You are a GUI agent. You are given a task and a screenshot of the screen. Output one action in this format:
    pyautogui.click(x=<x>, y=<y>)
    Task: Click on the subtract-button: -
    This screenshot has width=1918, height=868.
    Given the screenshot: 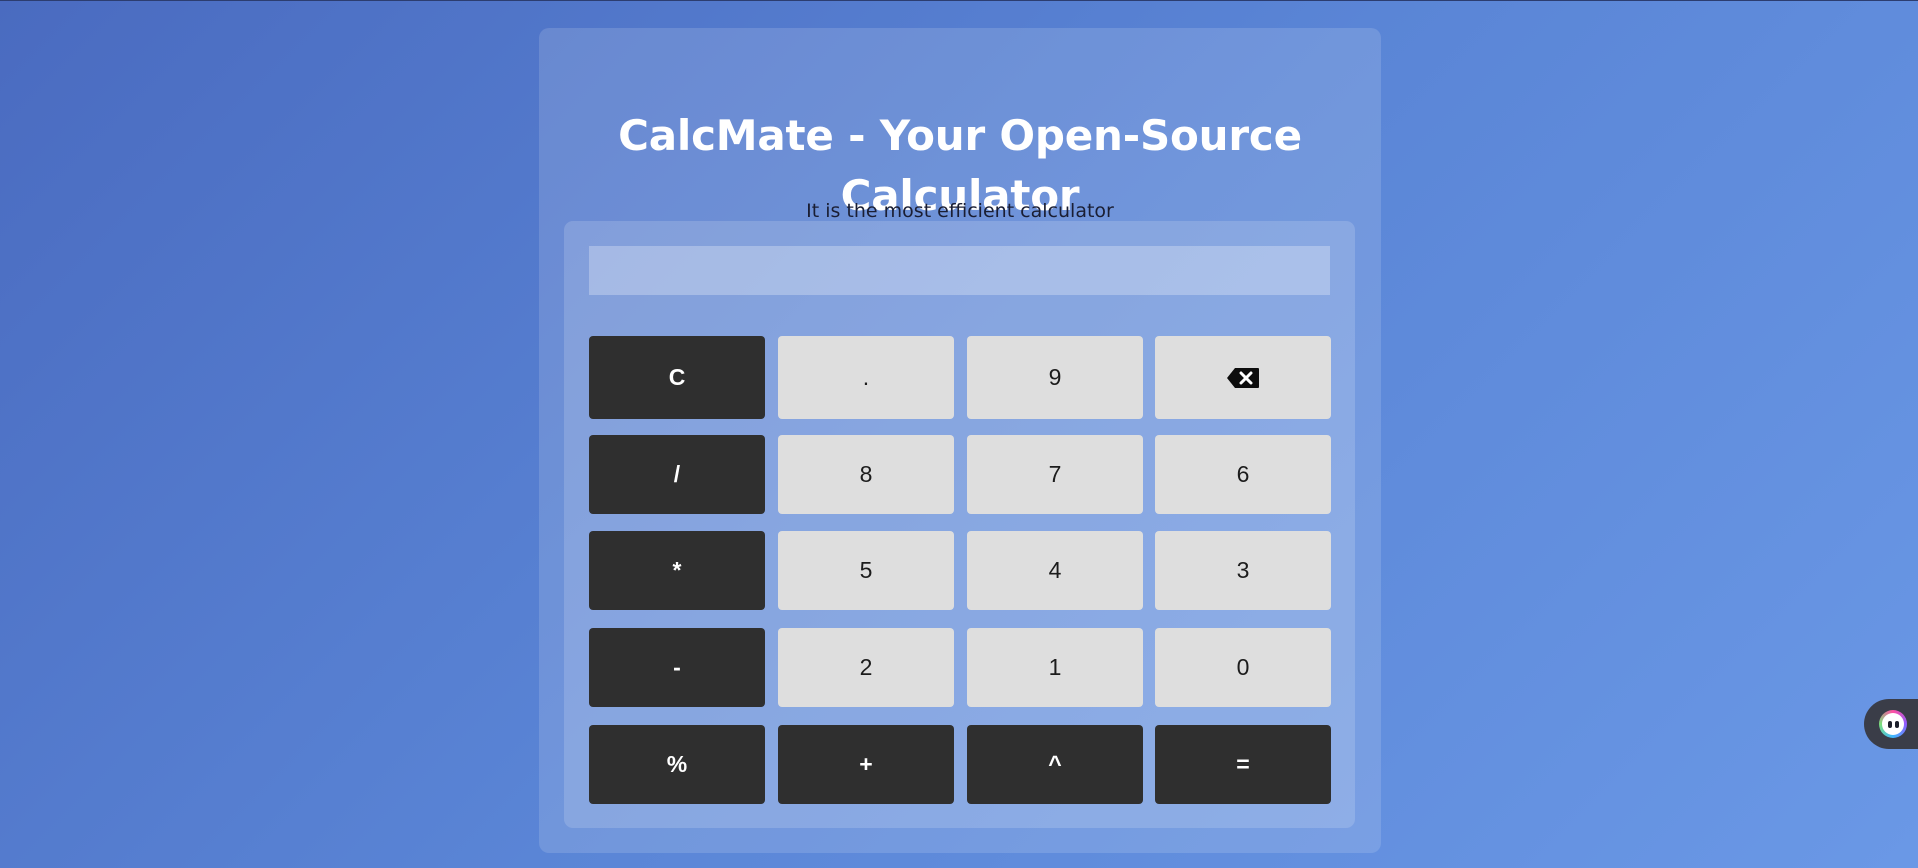 What is the action you would take?
    pyautogui.click(x=677, y=667)
    